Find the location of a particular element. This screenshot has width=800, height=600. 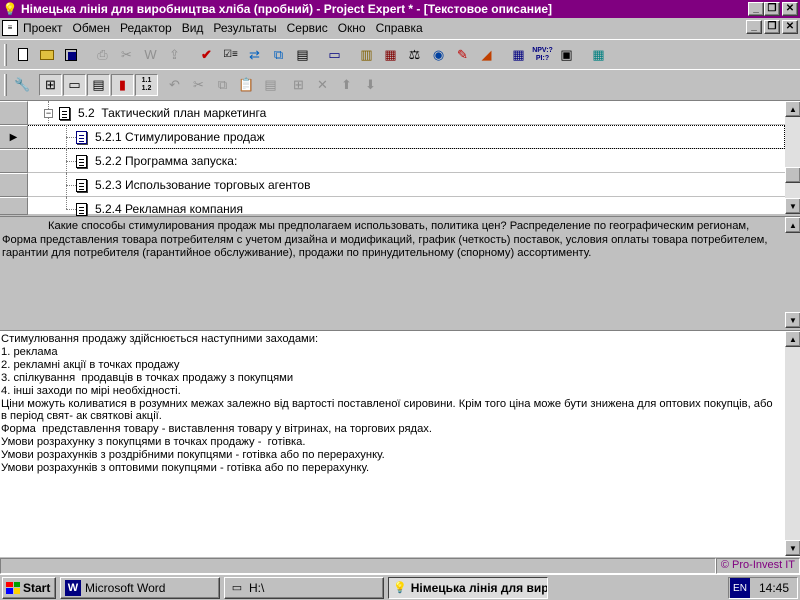

bulb-icon: 💡 is located at coordinates (10, 9).